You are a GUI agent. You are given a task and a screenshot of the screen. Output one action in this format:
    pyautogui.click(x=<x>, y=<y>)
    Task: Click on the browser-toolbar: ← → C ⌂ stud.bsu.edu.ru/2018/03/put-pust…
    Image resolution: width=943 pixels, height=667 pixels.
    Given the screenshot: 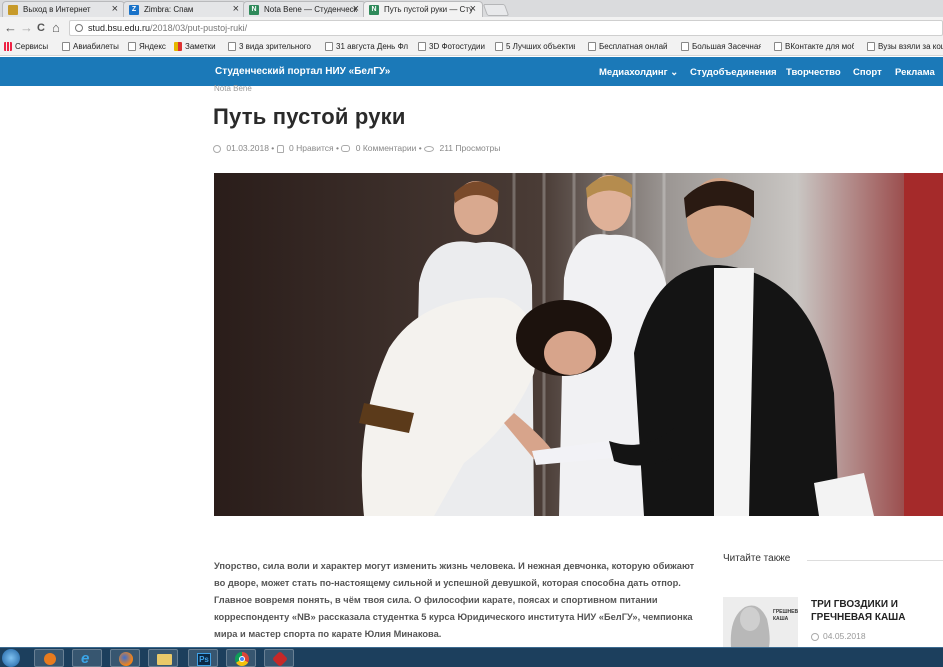 What is the action you would take?
    pyautogui.click(x=471, y=28)
    